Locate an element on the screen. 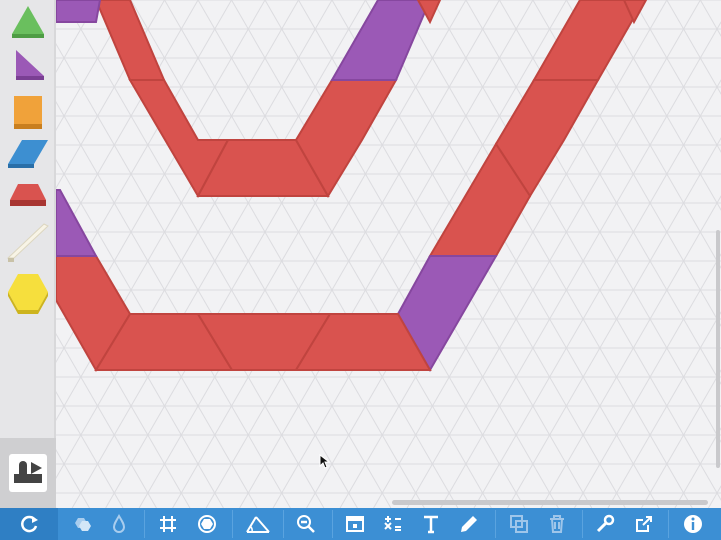 This screenshot has width=721, height=540. info-icon is located at coordinates (693, 524).